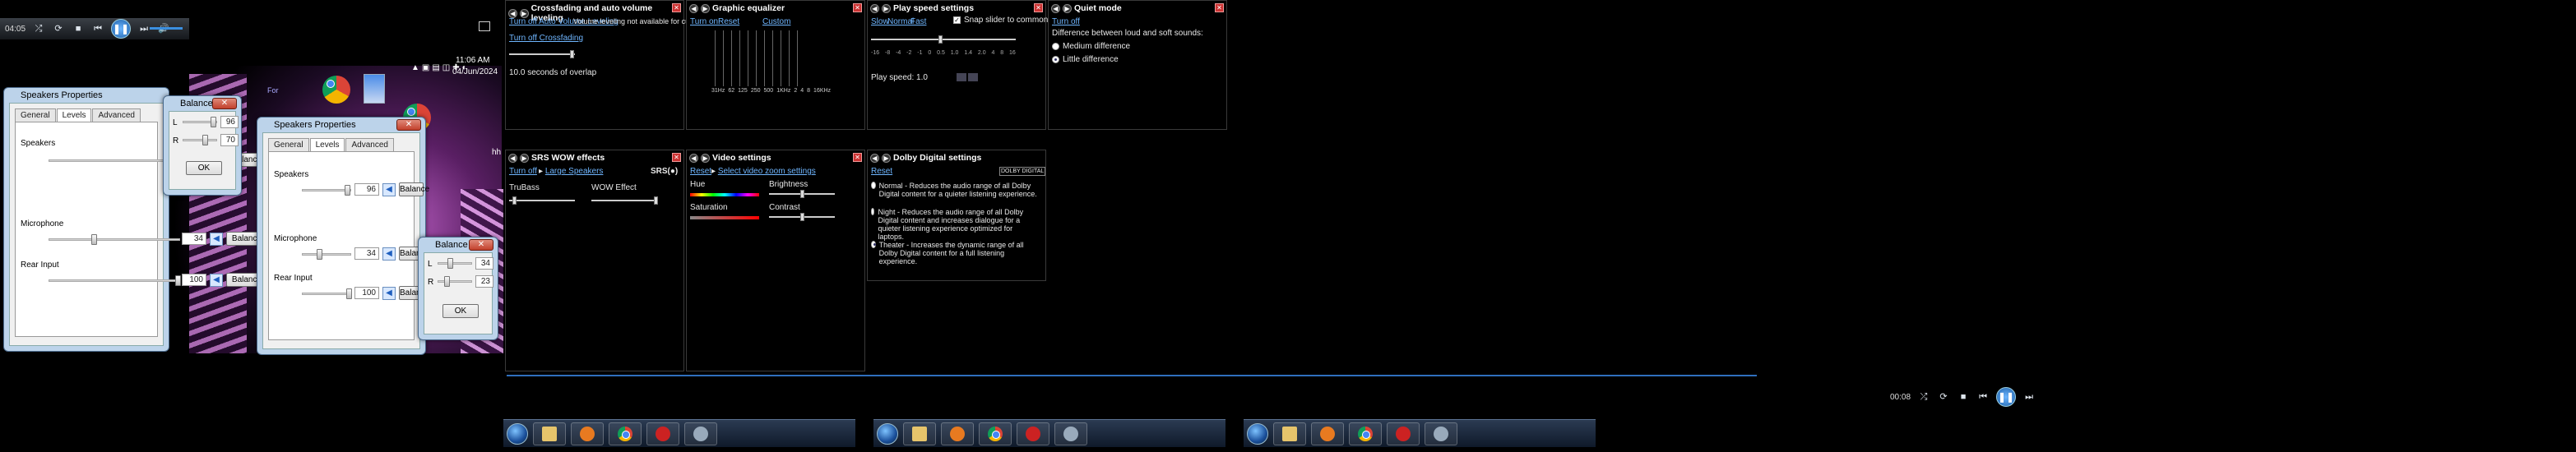 This screenshot has height=452, width=2576. I want to click on wow-effect-slider, so click(625, 200).